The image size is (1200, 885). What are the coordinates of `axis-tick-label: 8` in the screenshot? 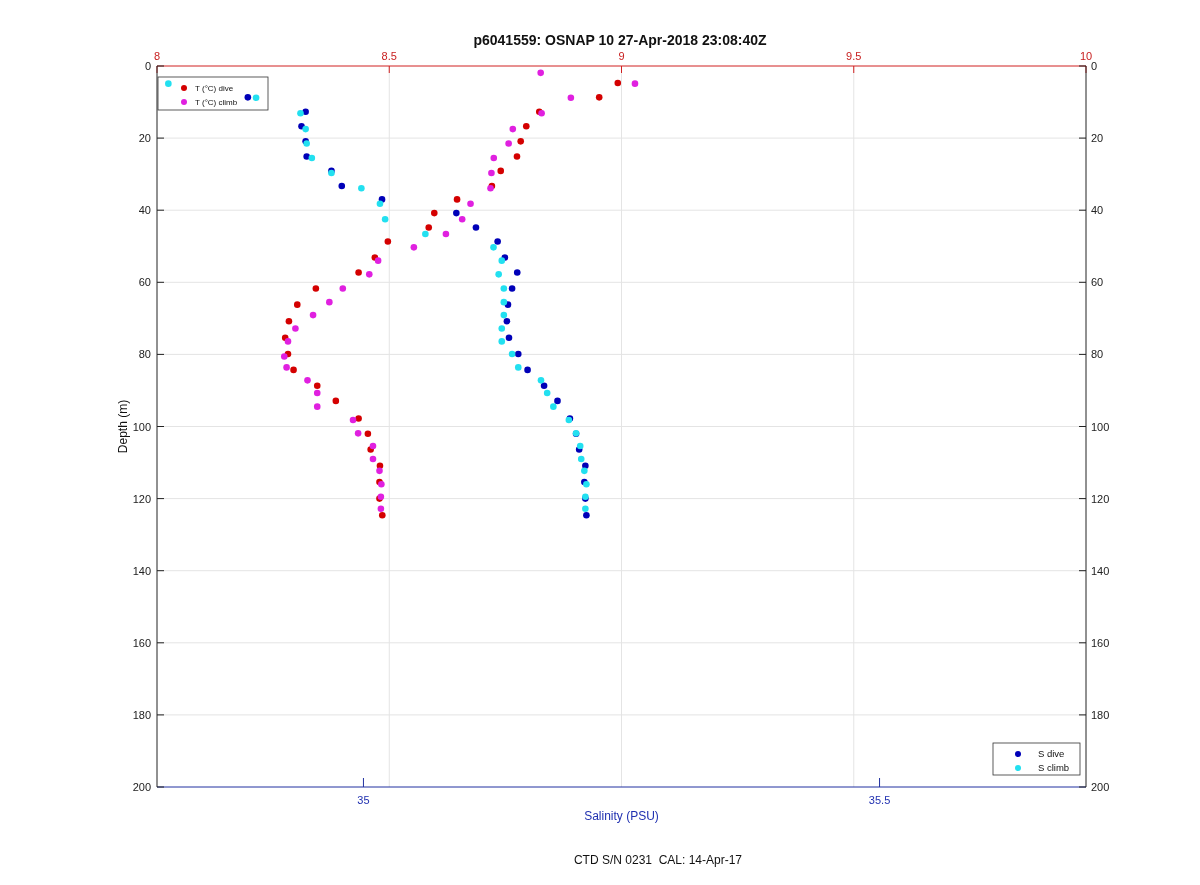 It's located at (157, 56).